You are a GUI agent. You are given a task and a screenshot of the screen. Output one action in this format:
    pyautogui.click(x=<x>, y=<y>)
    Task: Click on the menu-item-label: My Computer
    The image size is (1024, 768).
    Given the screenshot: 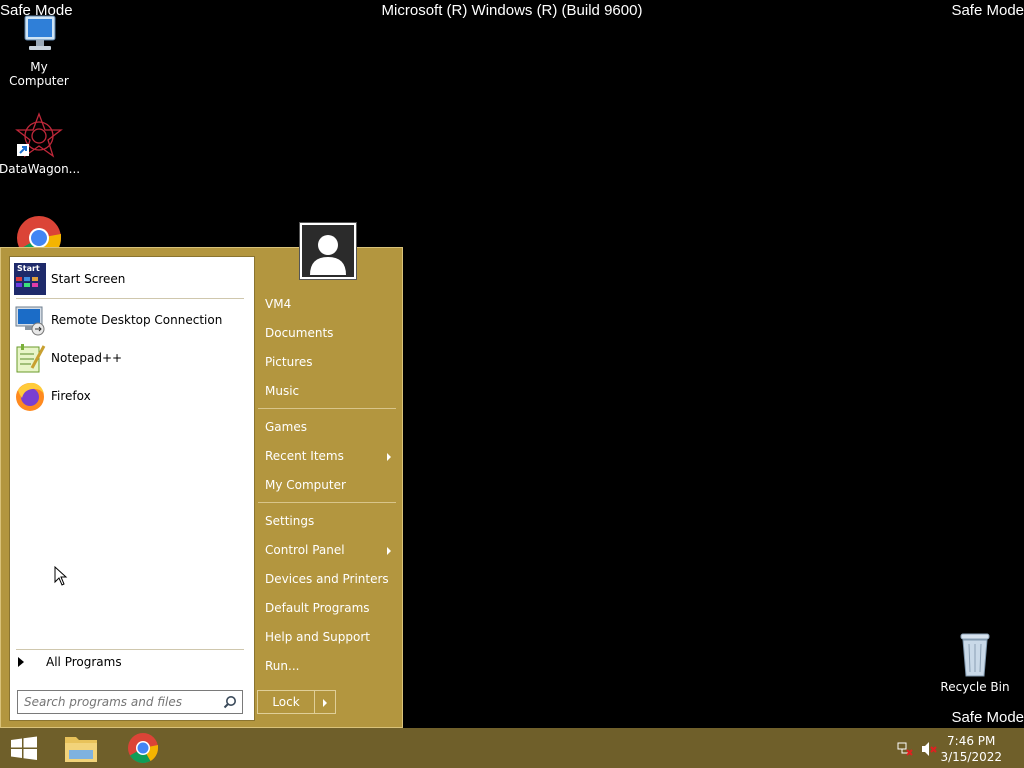 What is the action you would take?
    pyautogui.click(x=305, y=485)
    